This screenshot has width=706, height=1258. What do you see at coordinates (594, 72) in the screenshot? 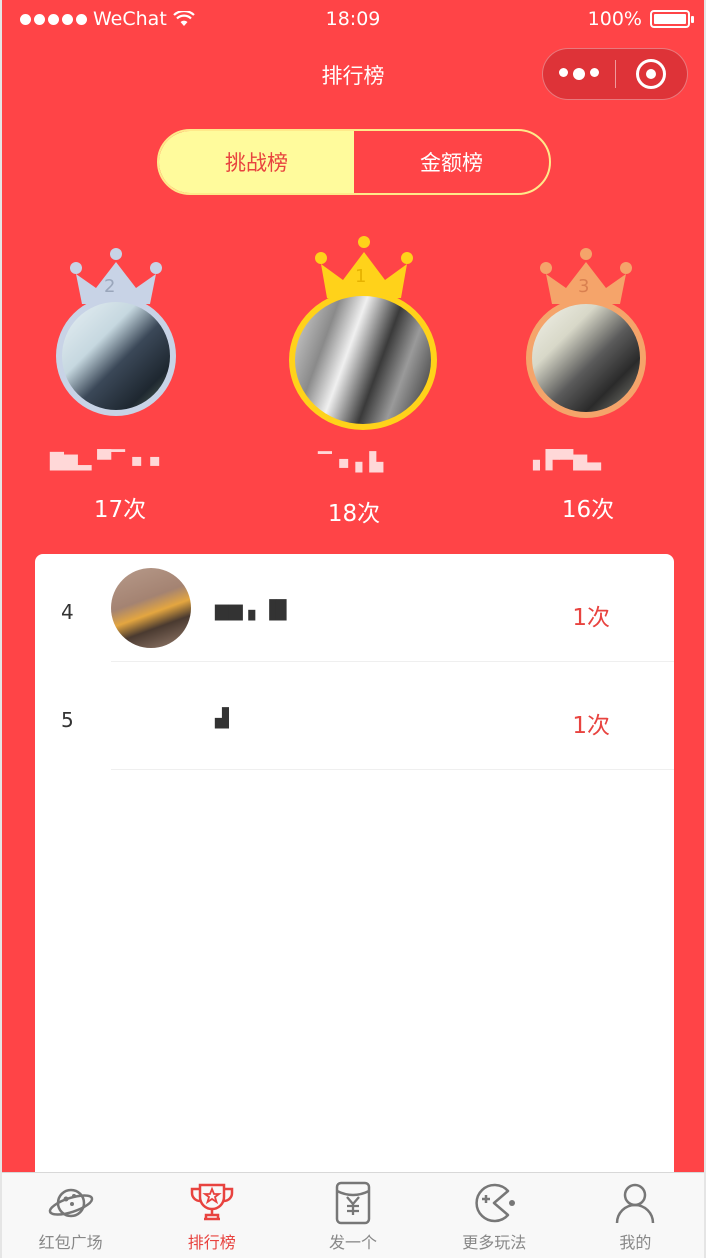
I see `more-dots-icon-right` at bounding box center [594, 72].